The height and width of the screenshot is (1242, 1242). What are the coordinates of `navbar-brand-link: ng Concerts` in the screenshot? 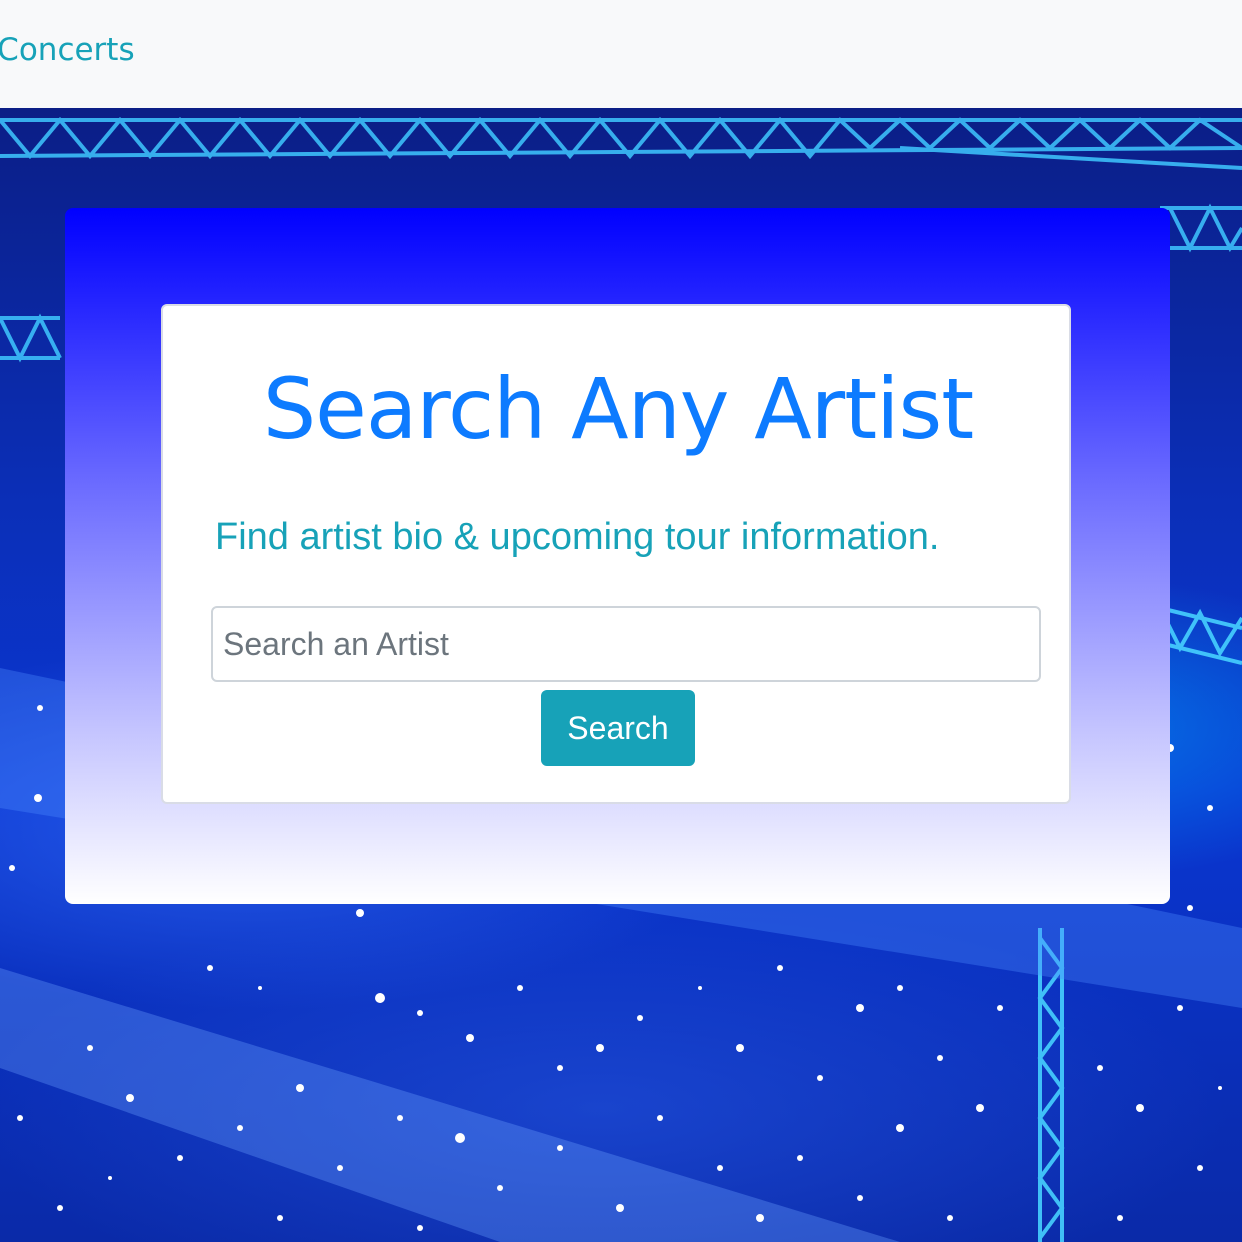 It's located at (67, 50).